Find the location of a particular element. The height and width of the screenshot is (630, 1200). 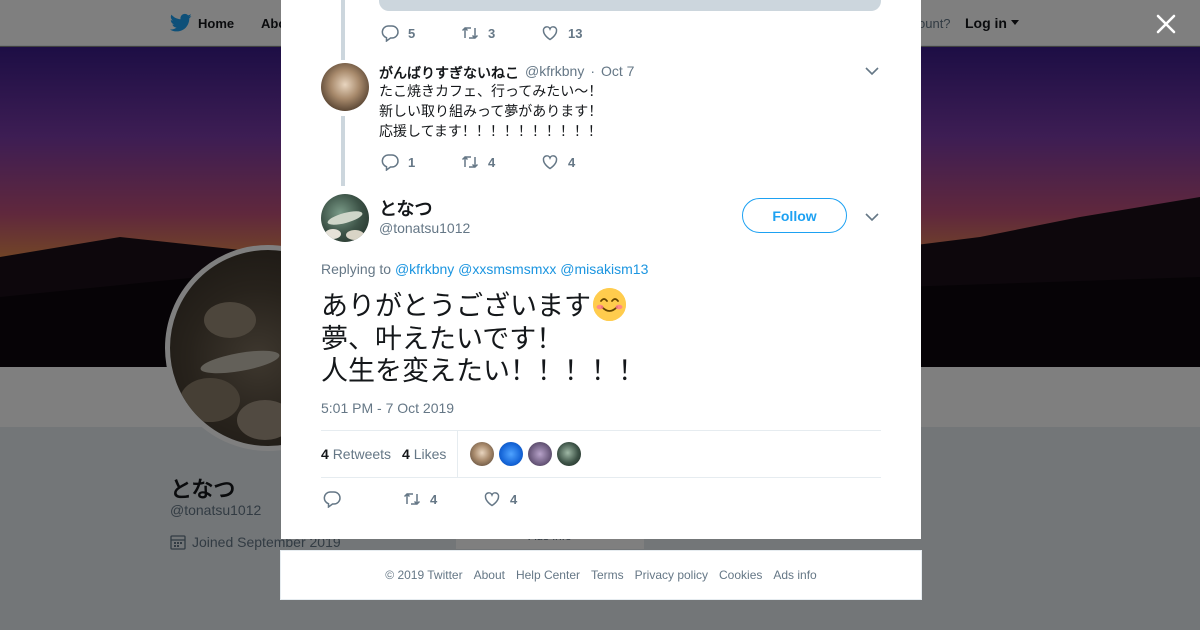

follow-button: Follow is located at coordinates (794, 215).